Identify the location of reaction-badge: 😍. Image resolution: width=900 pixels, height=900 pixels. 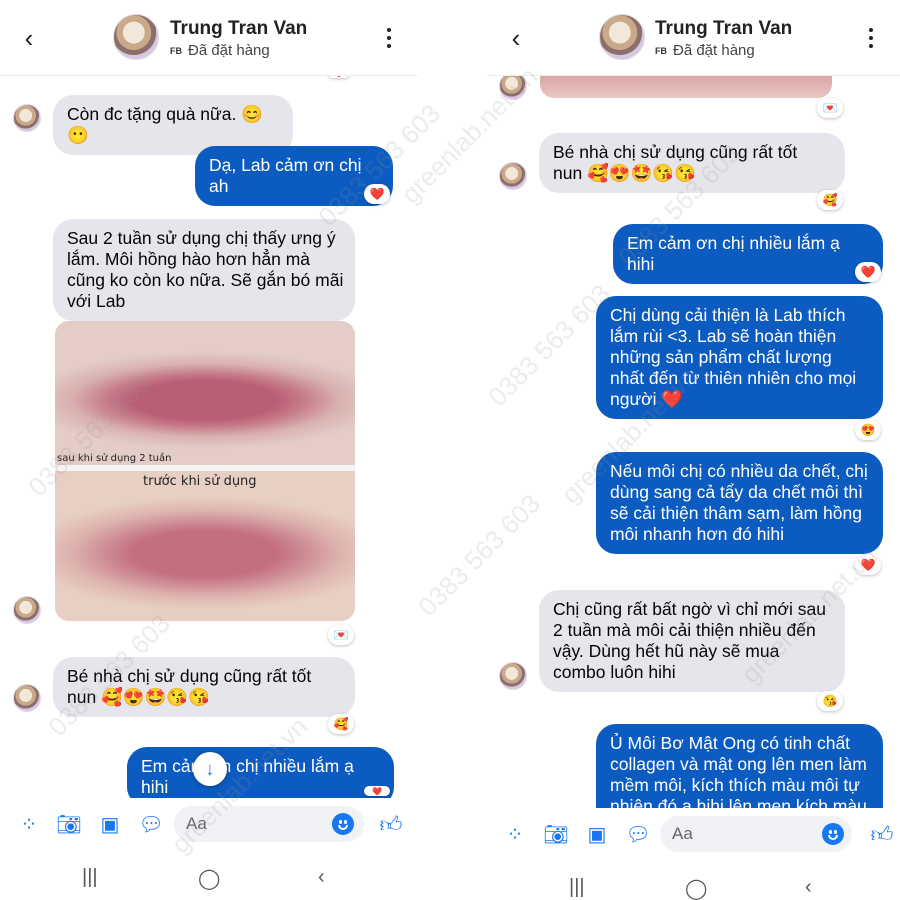
(868, 430).